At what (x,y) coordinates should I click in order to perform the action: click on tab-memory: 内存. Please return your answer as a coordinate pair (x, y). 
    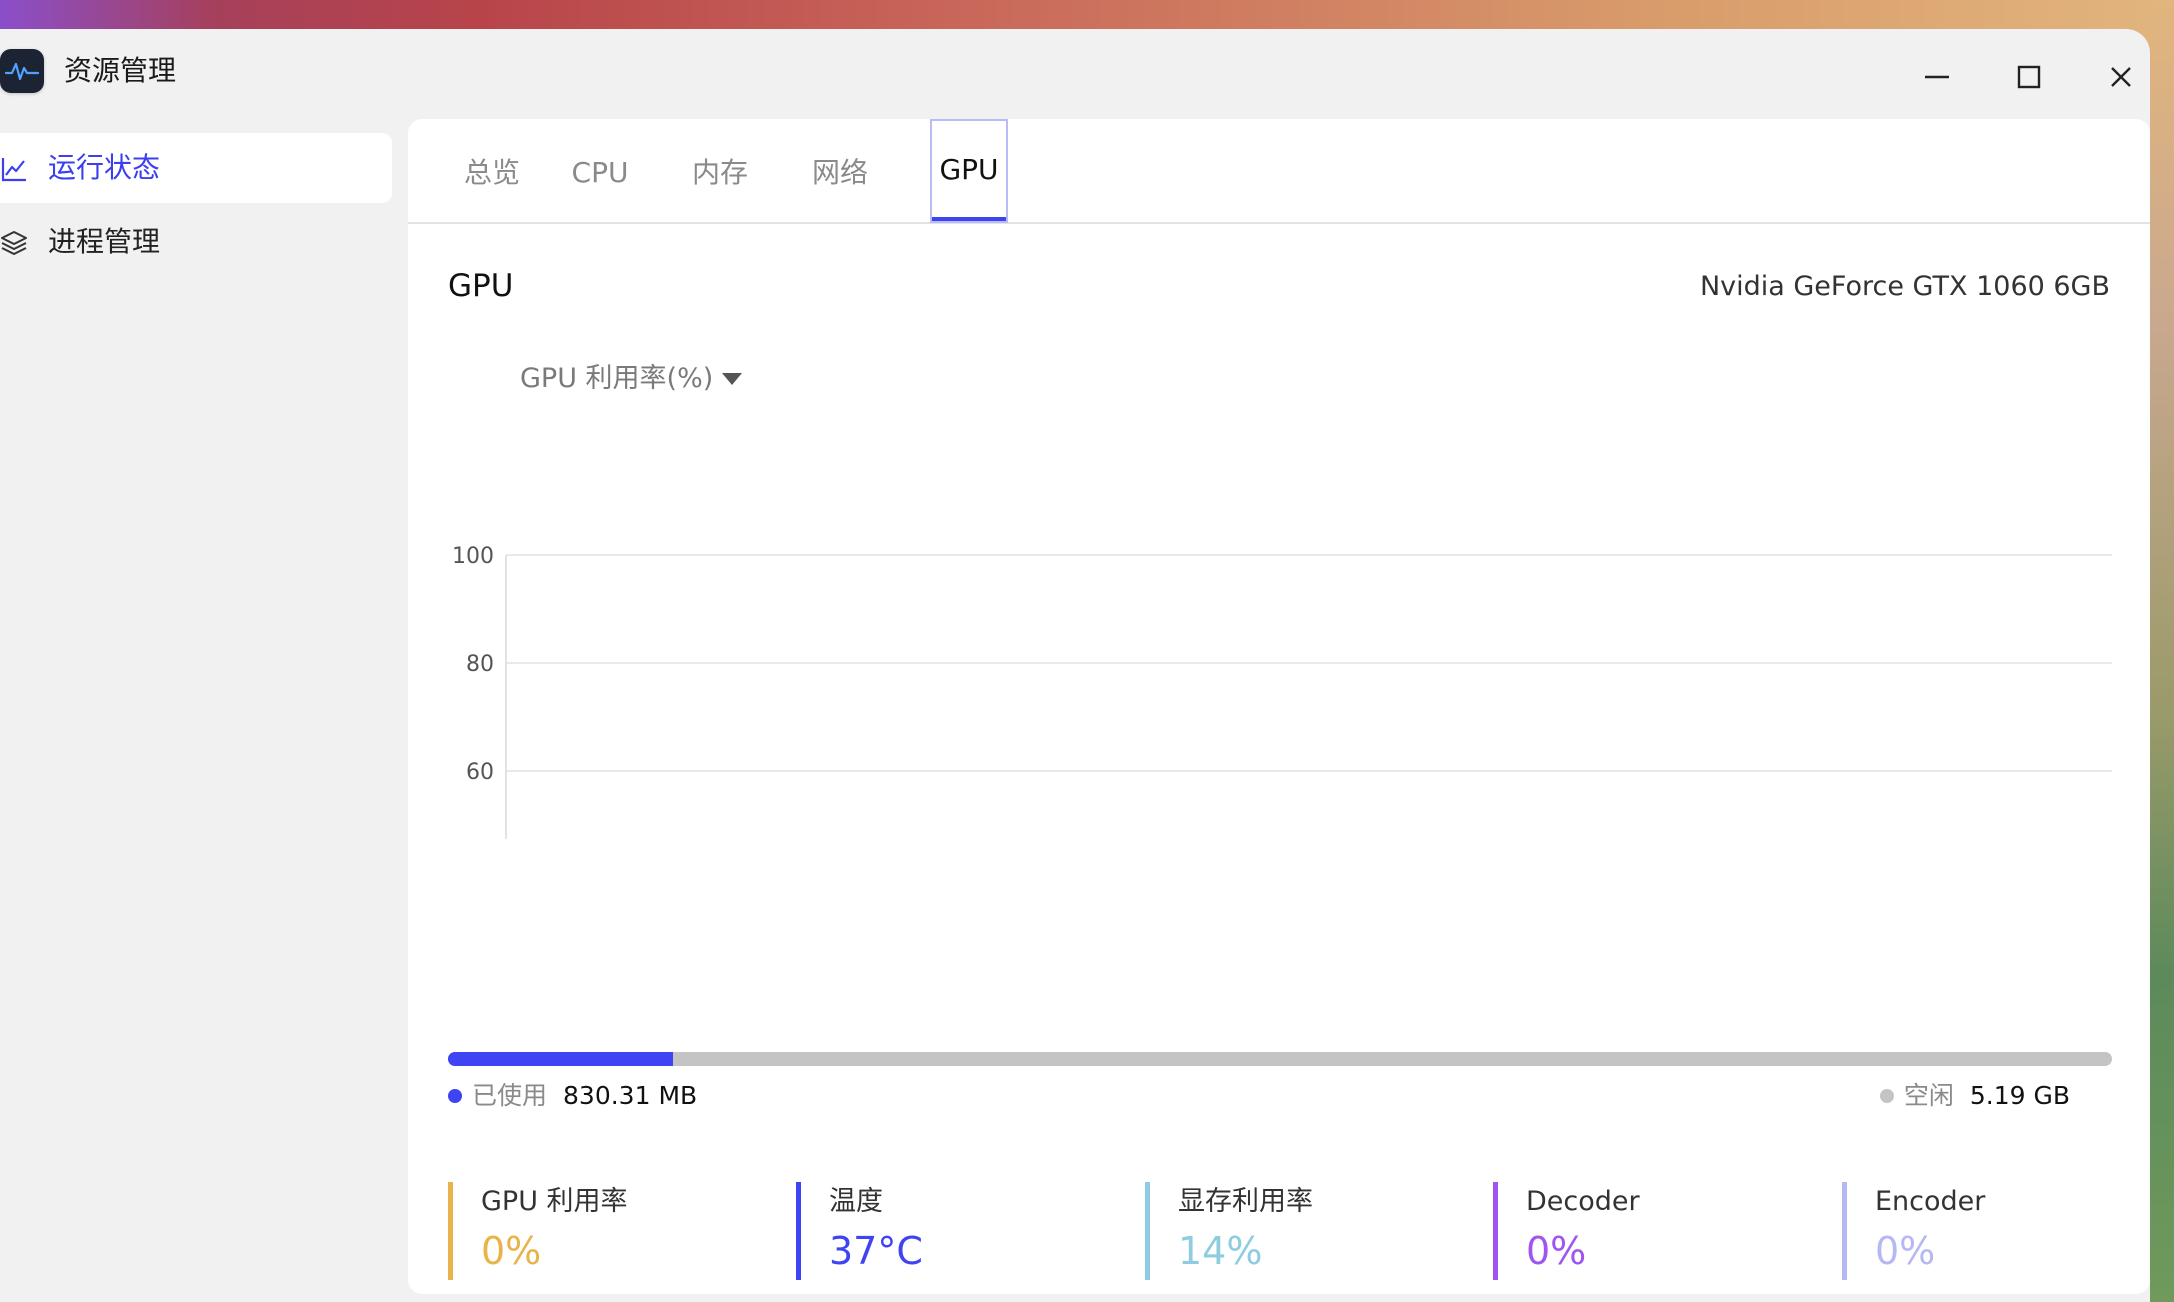
    Looking at the image, I should click on (720, 173).